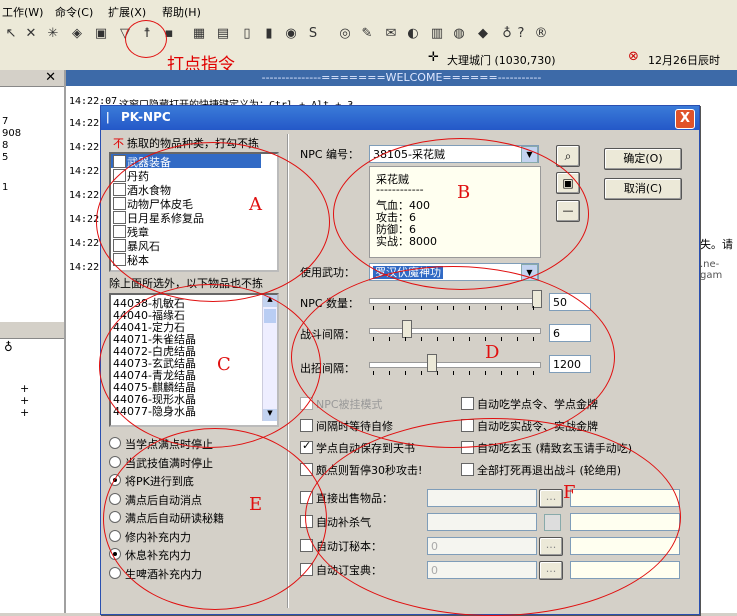 Image resolution: width=737 pixels, height=616 pixels. I want to click on cart-icon: ▣, so click(101, 34).